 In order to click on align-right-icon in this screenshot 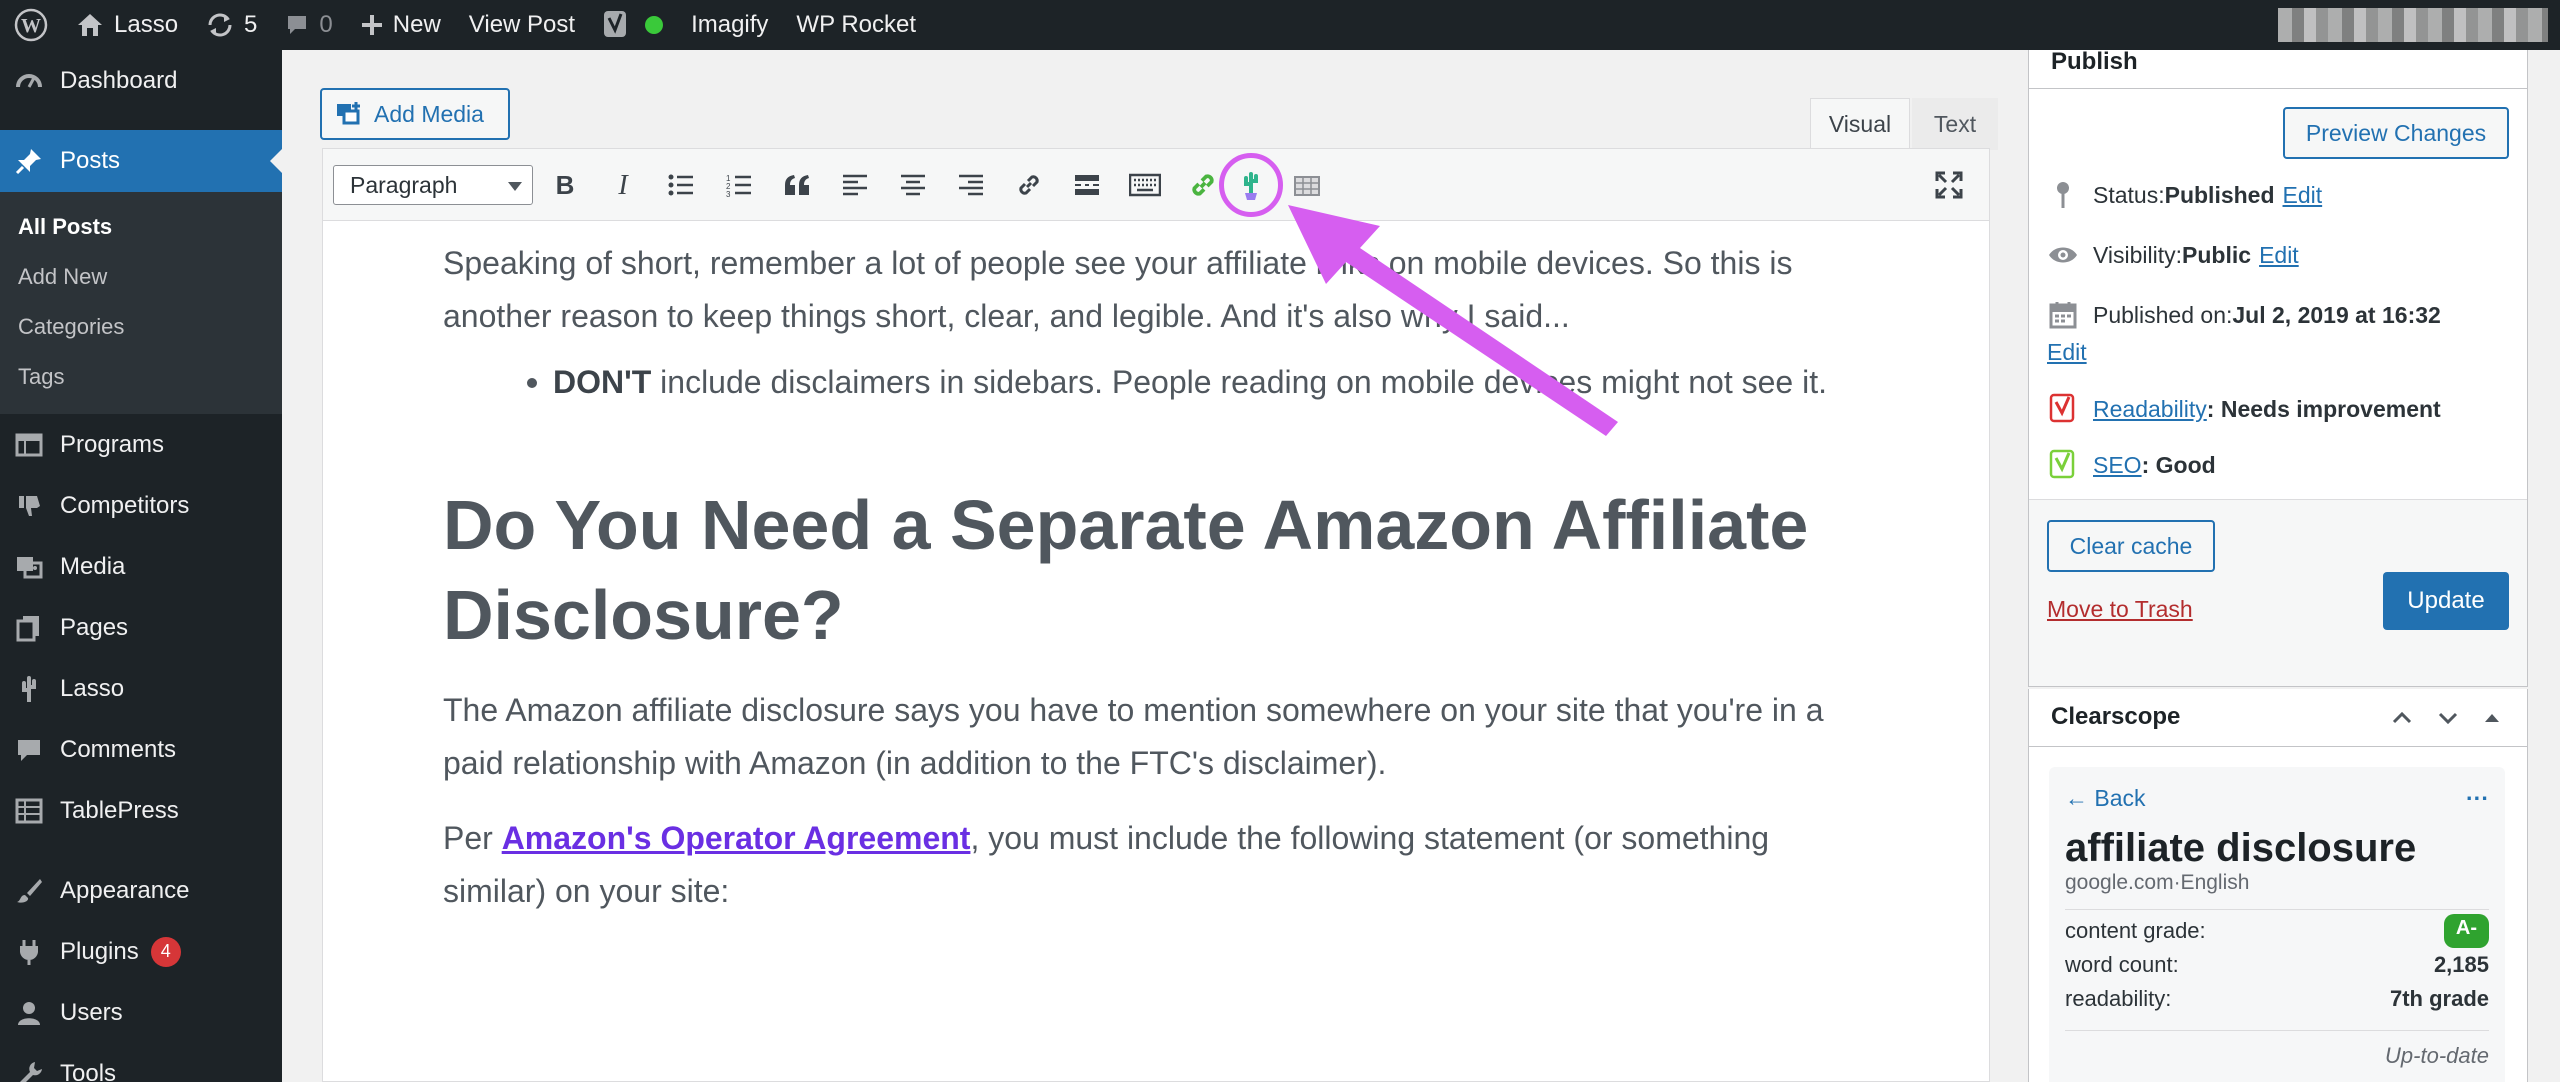, I will do `click(971, 185)`.